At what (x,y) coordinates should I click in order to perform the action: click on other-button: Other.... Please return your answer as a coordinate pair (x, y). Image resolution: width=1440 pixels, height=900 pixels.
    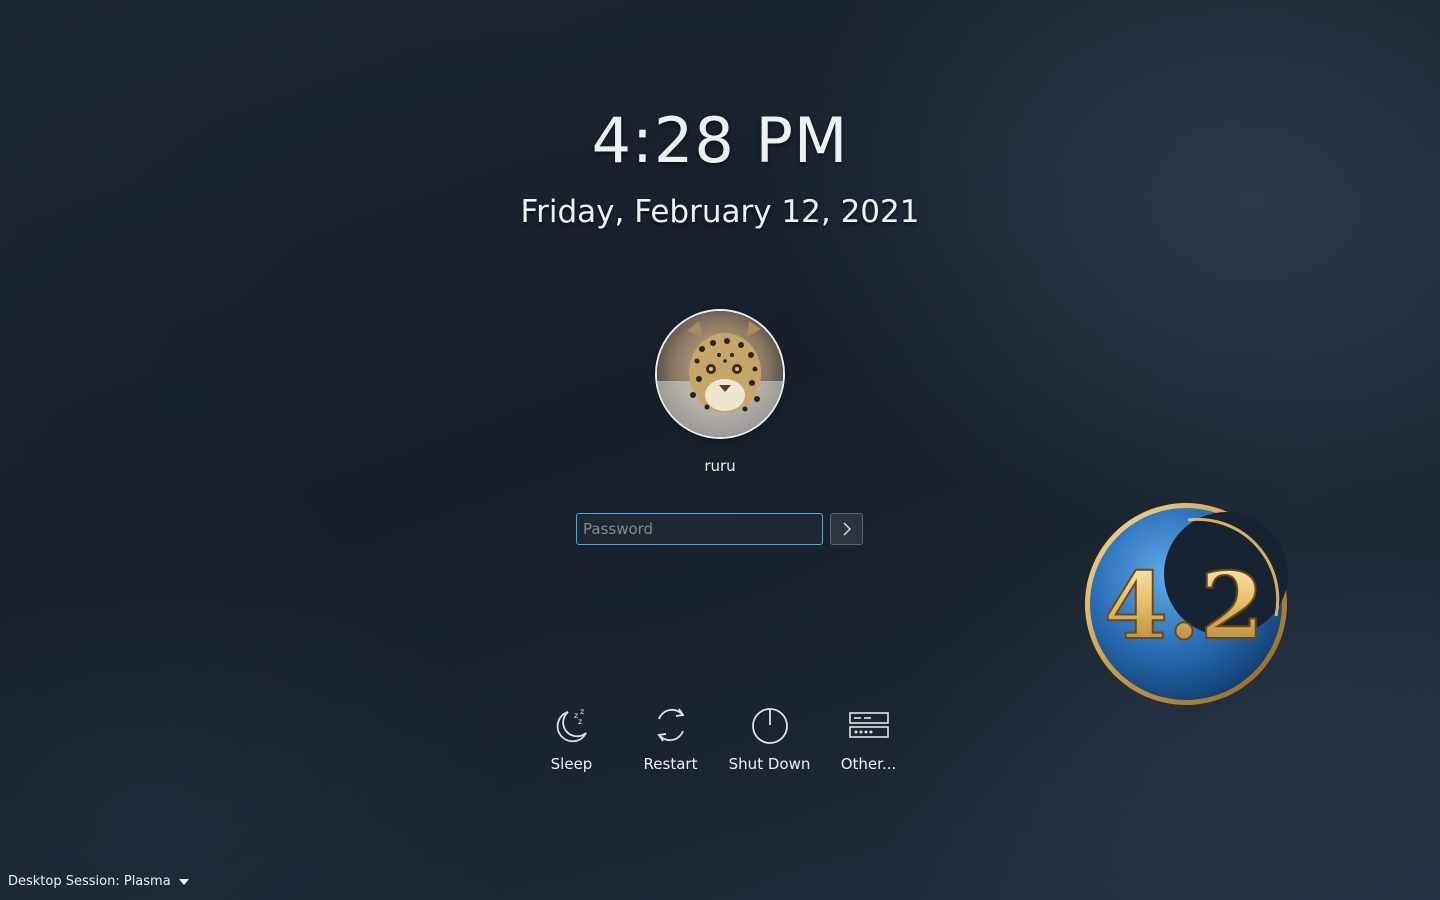
    Looking at the image, I should click on (868, 736).